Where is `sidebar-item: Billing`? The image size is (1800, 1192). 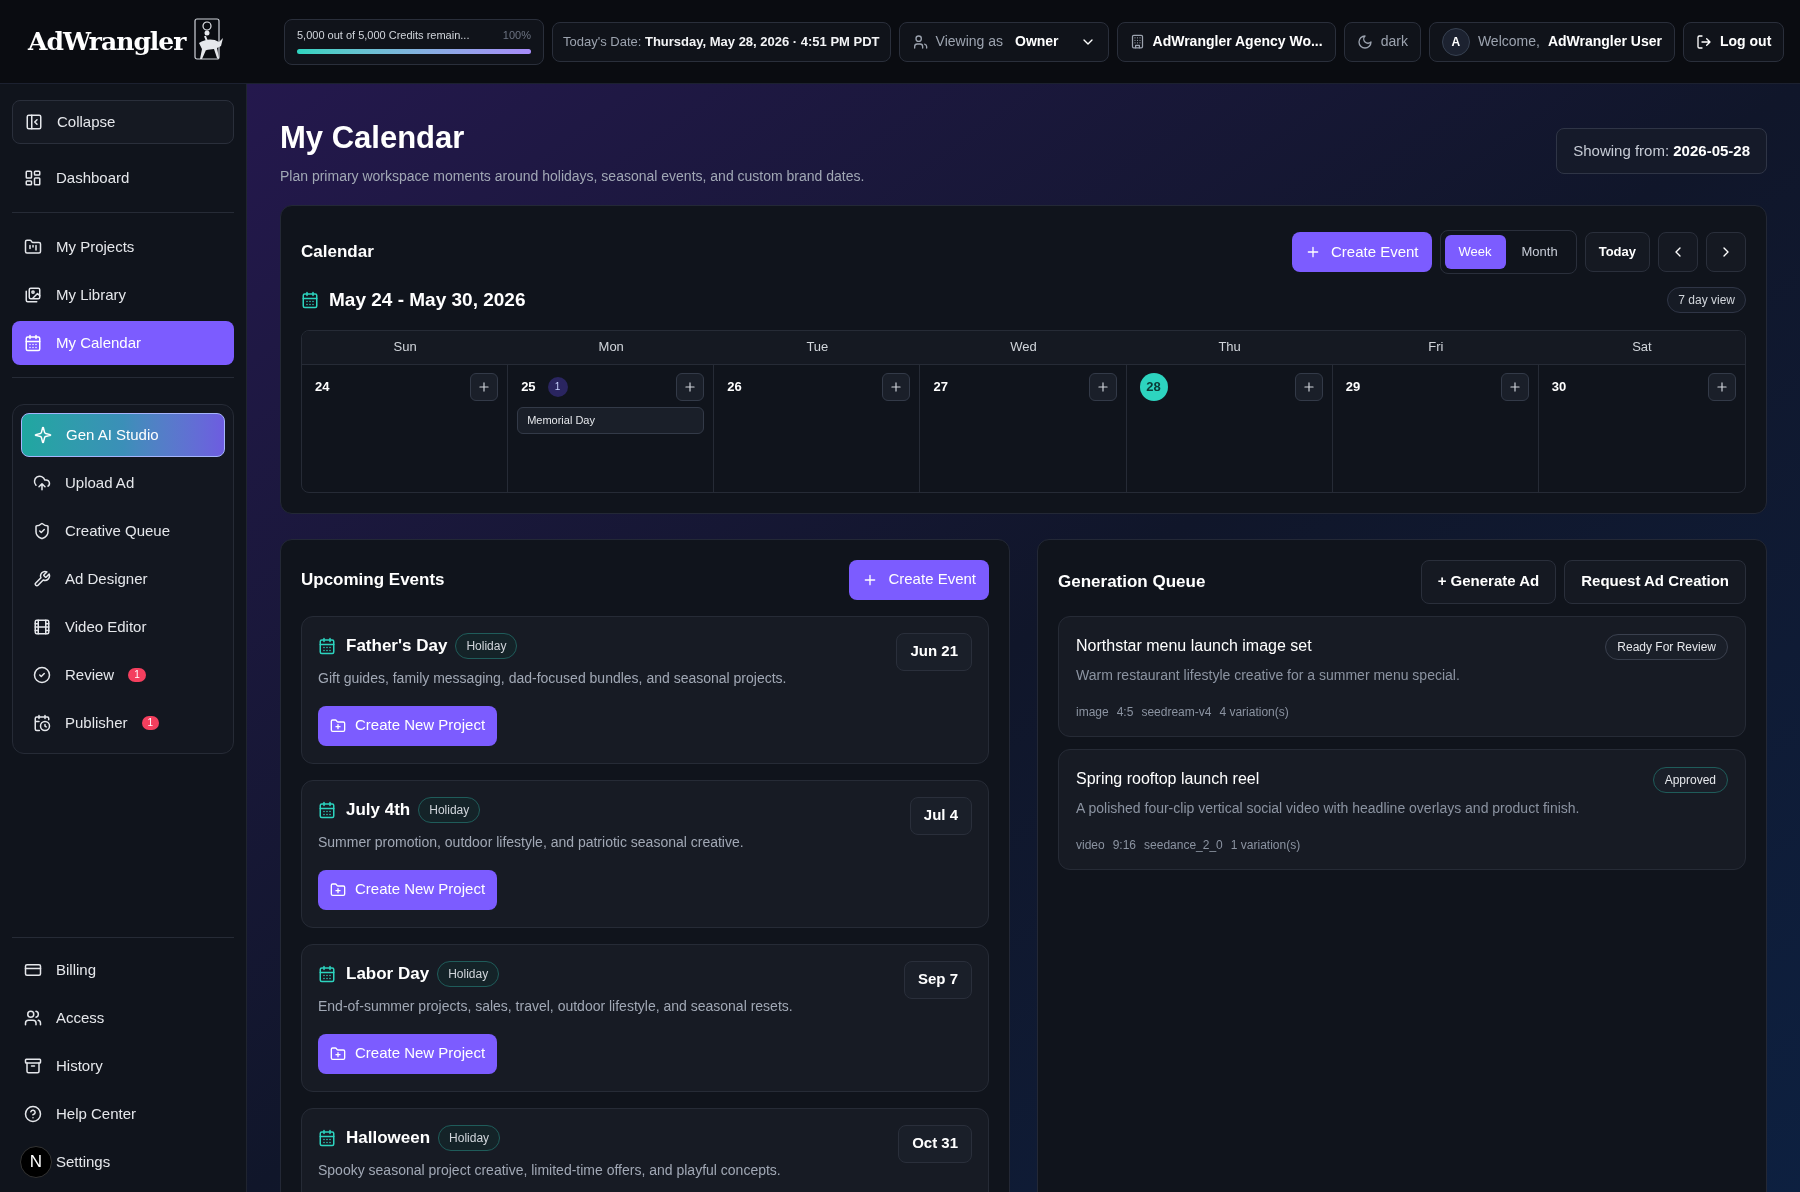 sidebar-item: Billing is located at coordinates (123, 970).